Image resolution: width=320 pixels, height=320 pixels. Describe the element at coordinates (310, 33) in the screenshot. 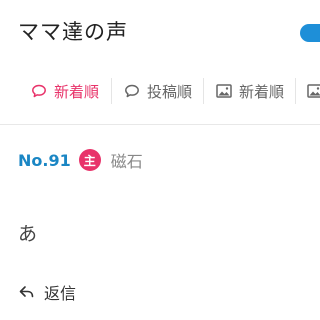

I see `header-toggle` at that location.